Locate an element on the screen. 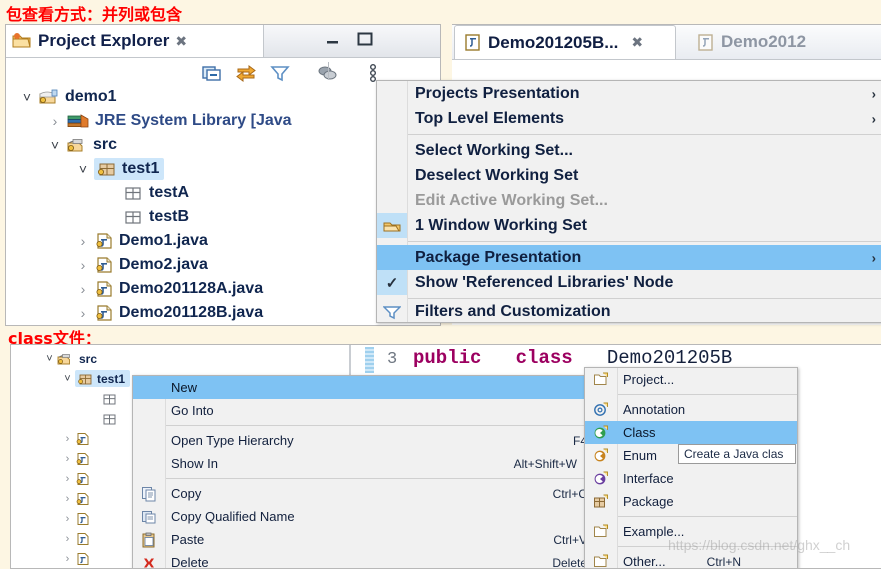 The image size is (881, 569). java-project-icon is located at coordinates (49, 97).